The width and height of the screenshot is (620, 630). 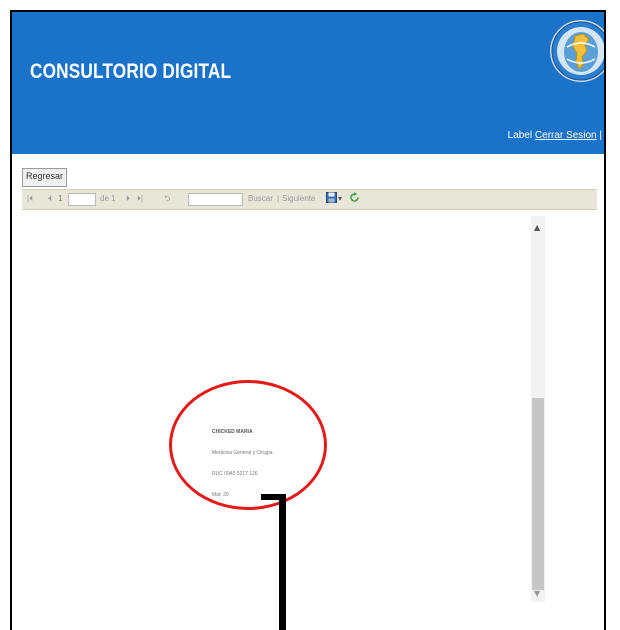 I want to click on scroll-up-arrow-icon: ▲, so click(x=537, y=228).